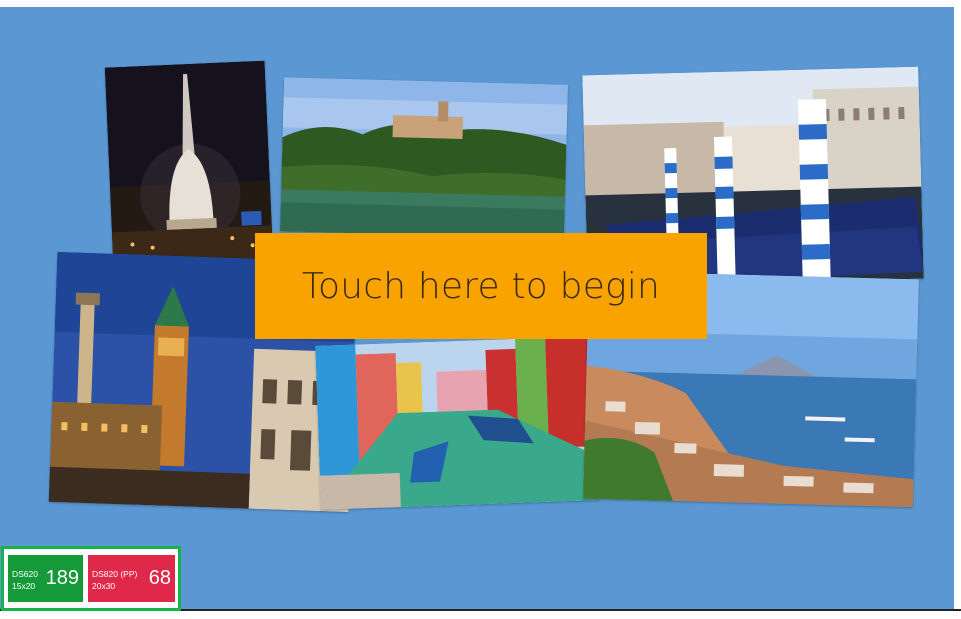 Image resolution: width=961 pixels, height=619 pixels. I want to click on photo-burano-canal, so click(457, 423).